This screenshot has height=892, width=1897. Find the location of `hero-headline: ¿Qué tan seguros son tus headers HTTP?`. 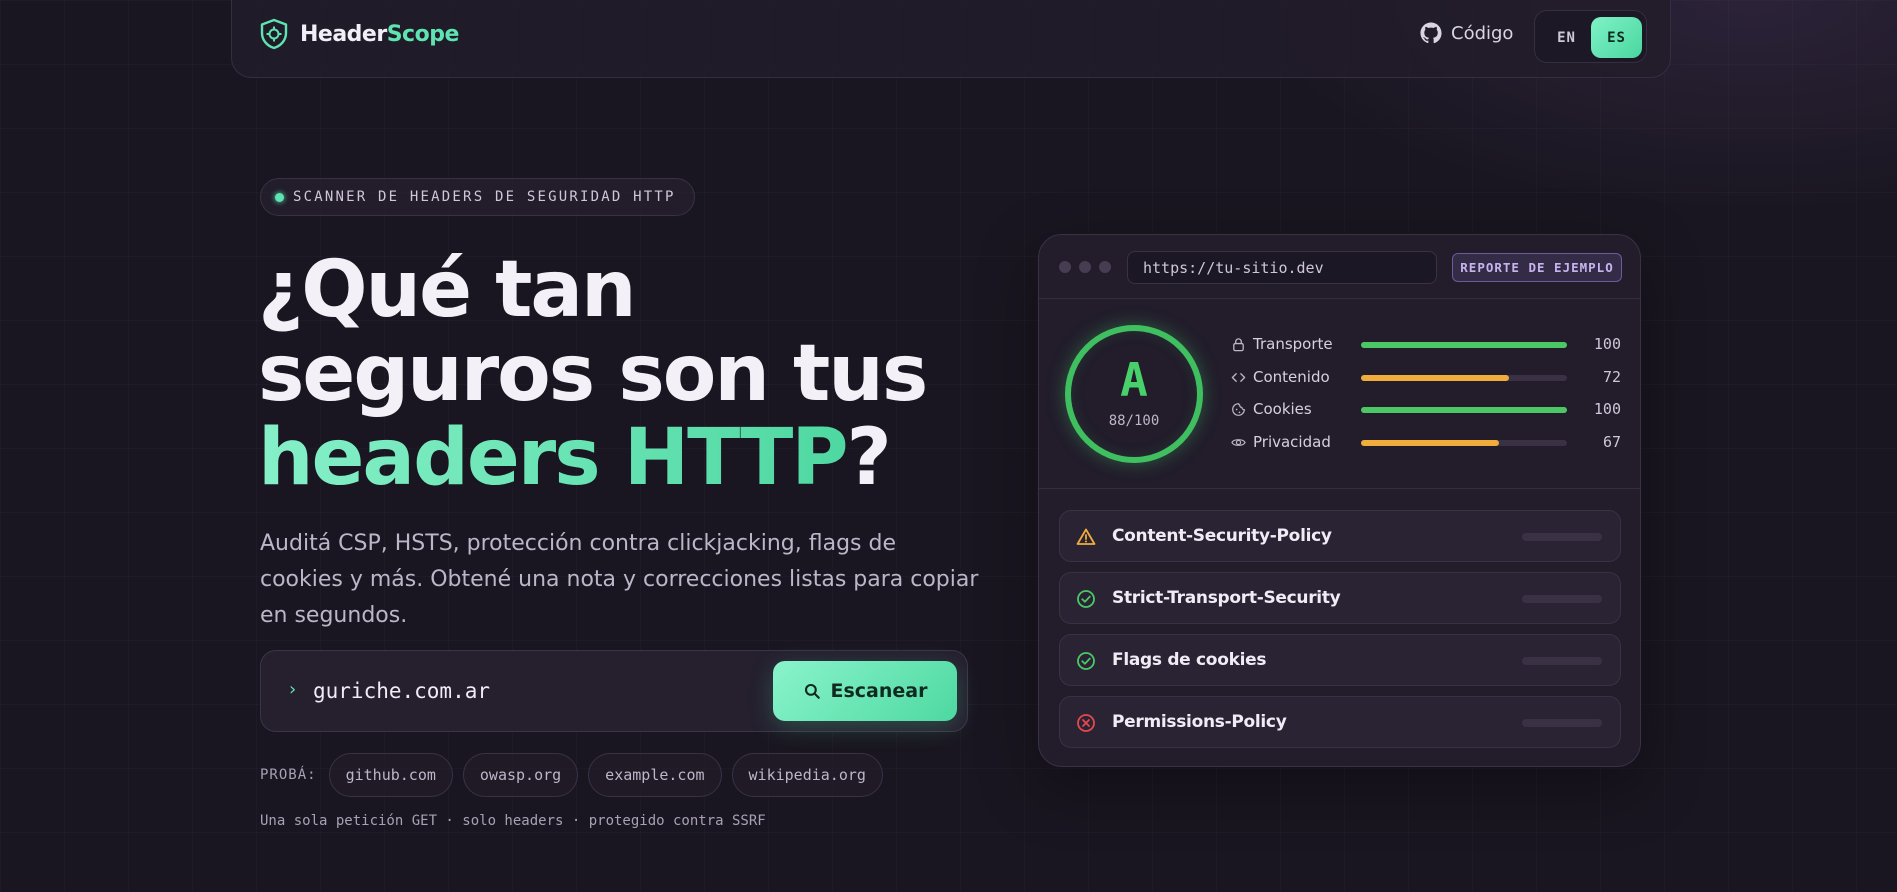

hero-headline: ¿Qué tan seguros son tus headers HTTP? is located at coordinates (593, 374).